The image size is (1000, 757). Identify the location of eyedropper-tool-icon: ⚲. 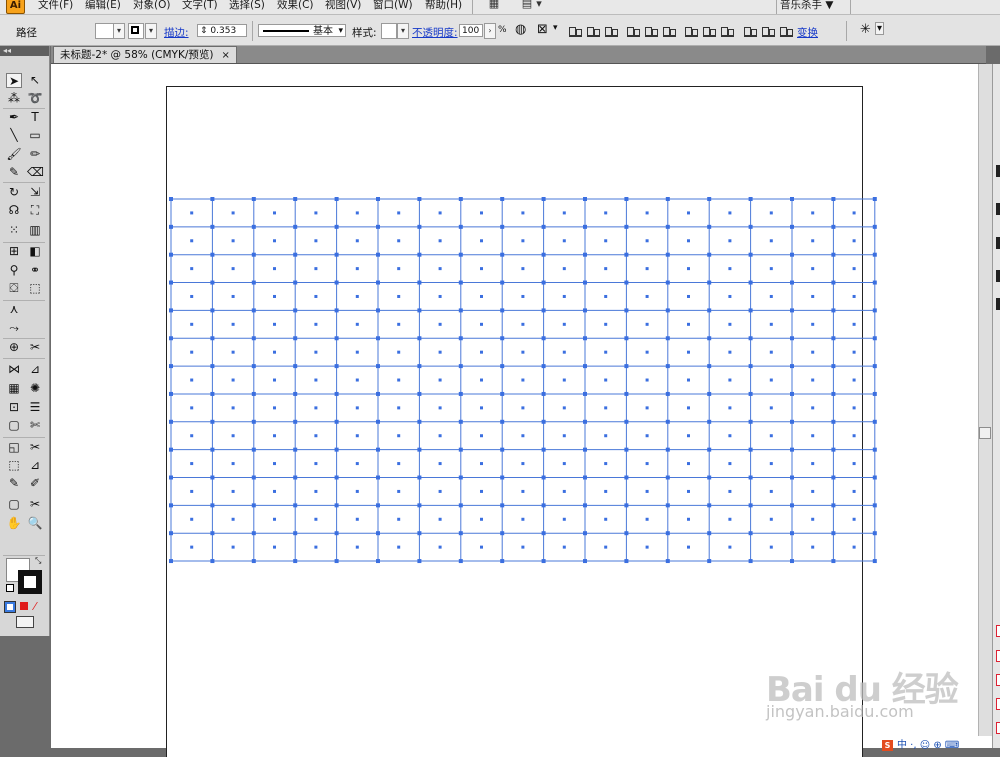
(14, 270).